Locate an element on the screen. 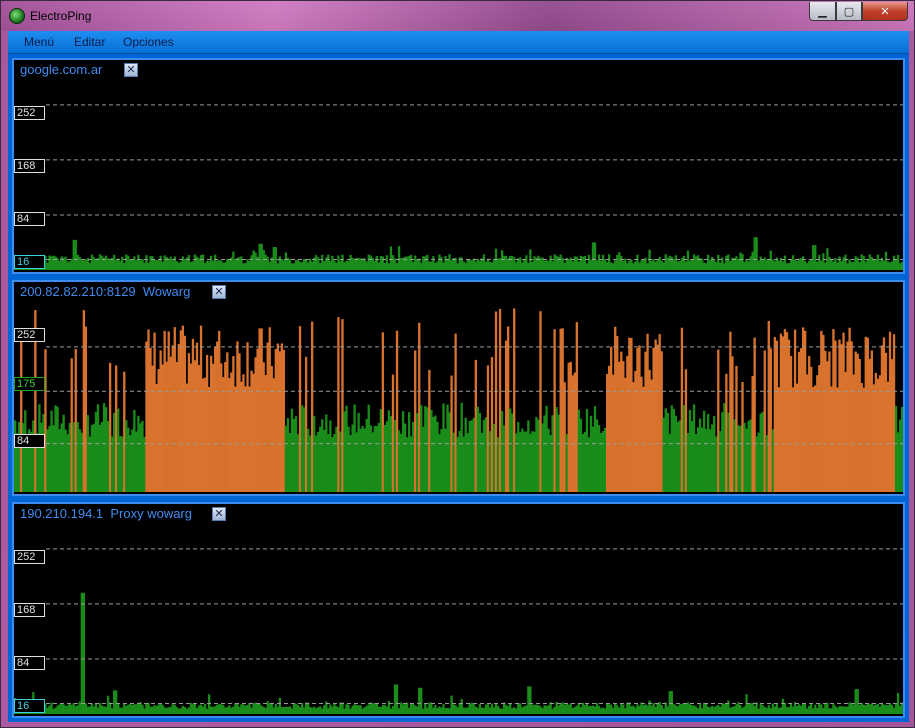  menu-item-opciones: Opciones is located at coordinates (148, 42).